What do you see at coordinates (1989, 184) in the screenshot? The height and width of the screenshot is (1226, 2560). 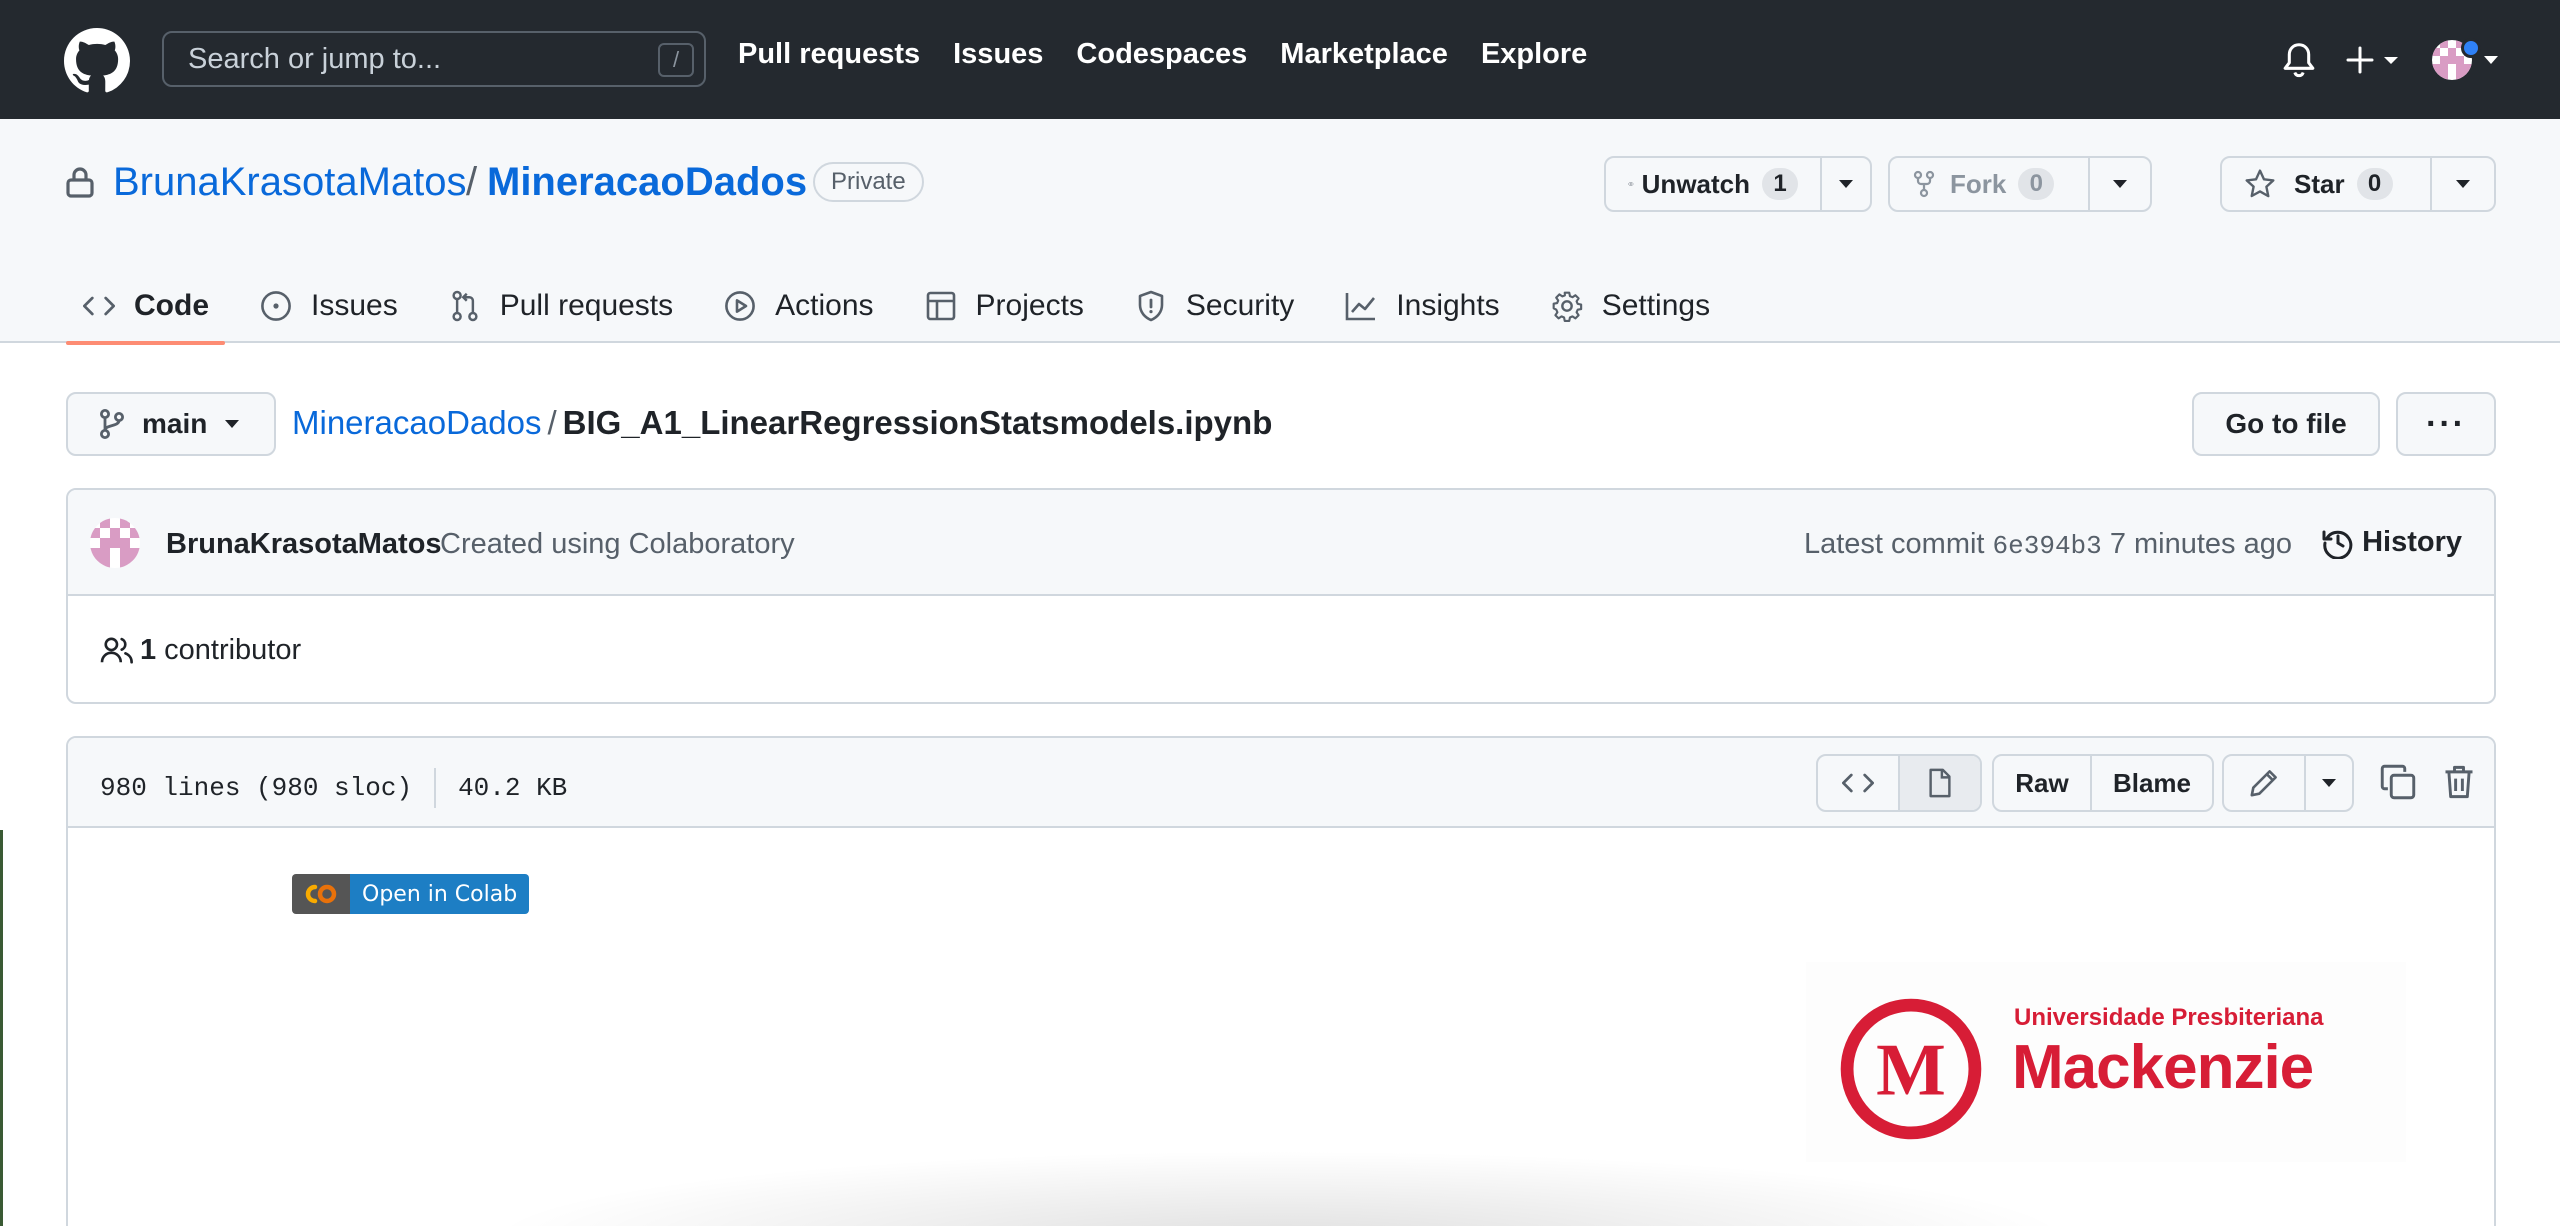 I see `fork-button: Fork 0` at bounding box center [1989, 184].